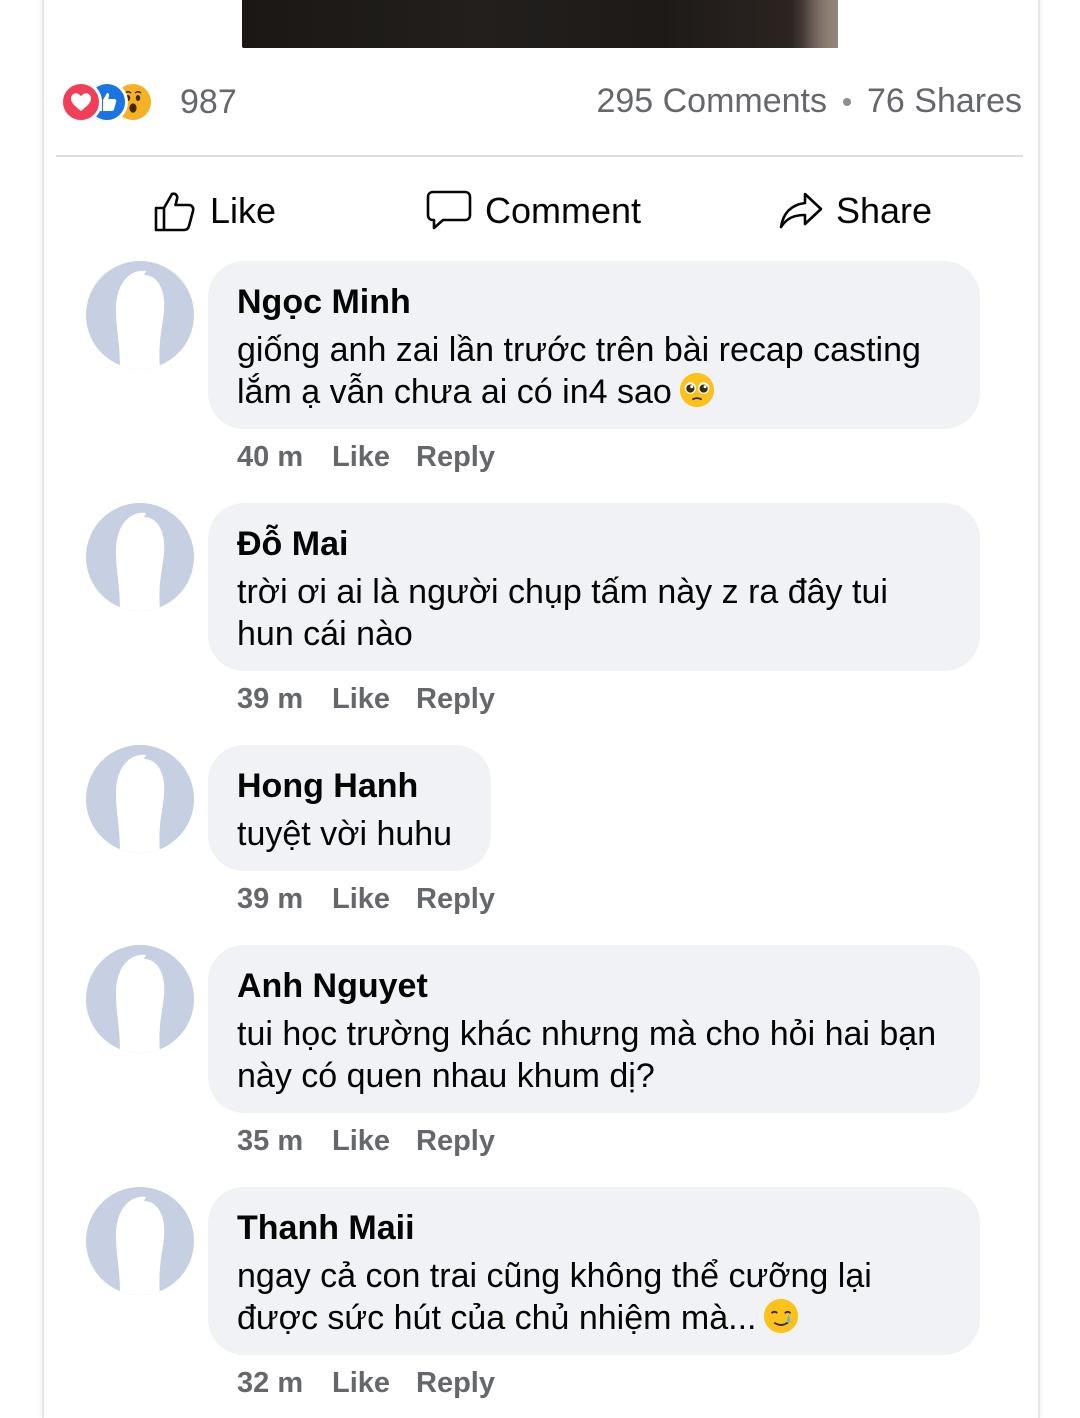 This screenshot has width=1080, height=1418. I want to click on comment-time: 35 m, so click(284, 1141).